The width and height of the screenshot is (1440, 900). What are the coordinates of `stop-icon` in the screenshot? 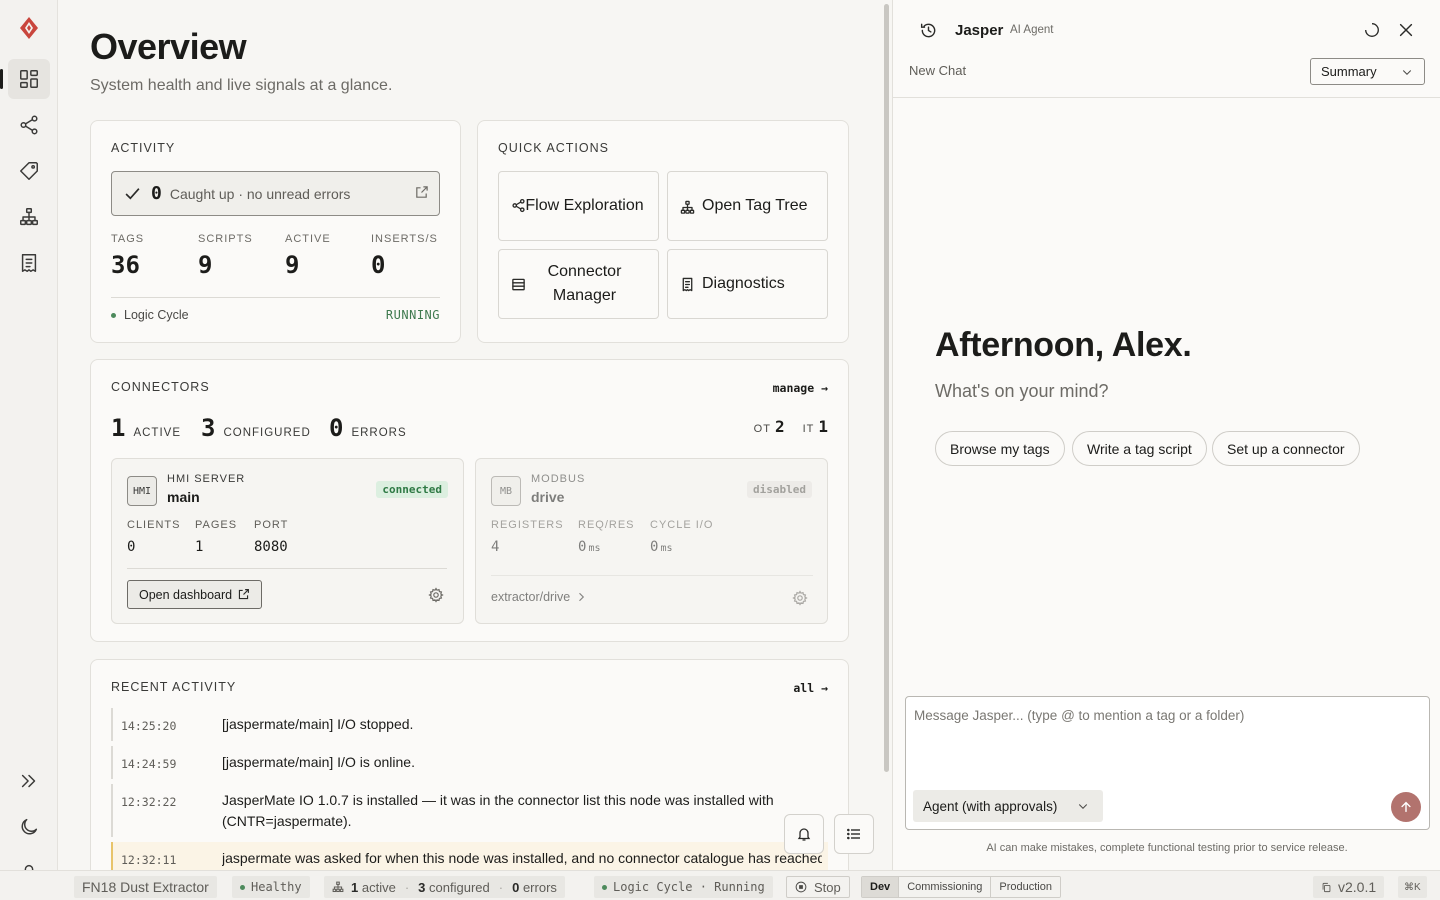 It's located at (801, 887).